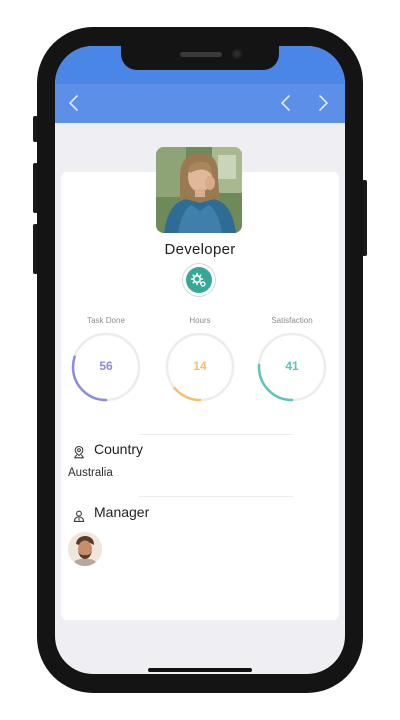  What do you see at coordinates (200, 320) in the screenshot?
I see `stat-label: Hours` at bounding box center [200, 320].